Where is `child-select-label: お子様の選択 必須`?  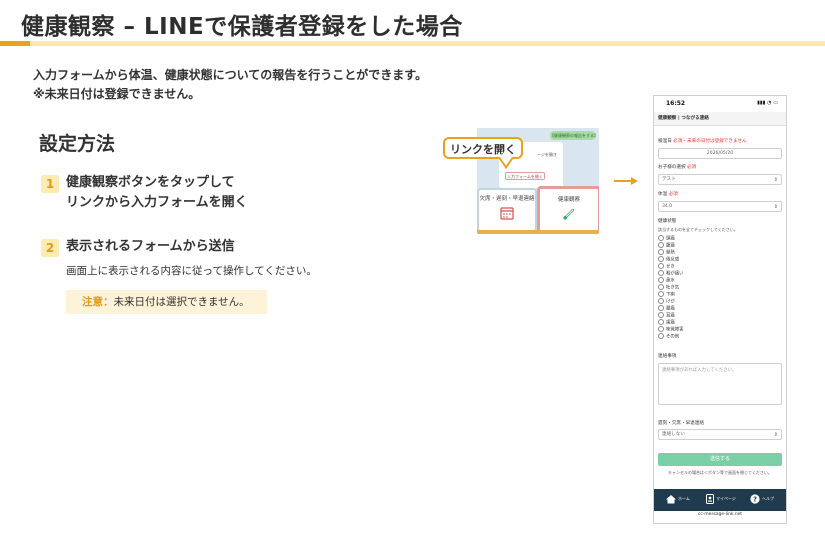
child-select-label: お子様の選択 必須 is located at coordinates (677, 167).